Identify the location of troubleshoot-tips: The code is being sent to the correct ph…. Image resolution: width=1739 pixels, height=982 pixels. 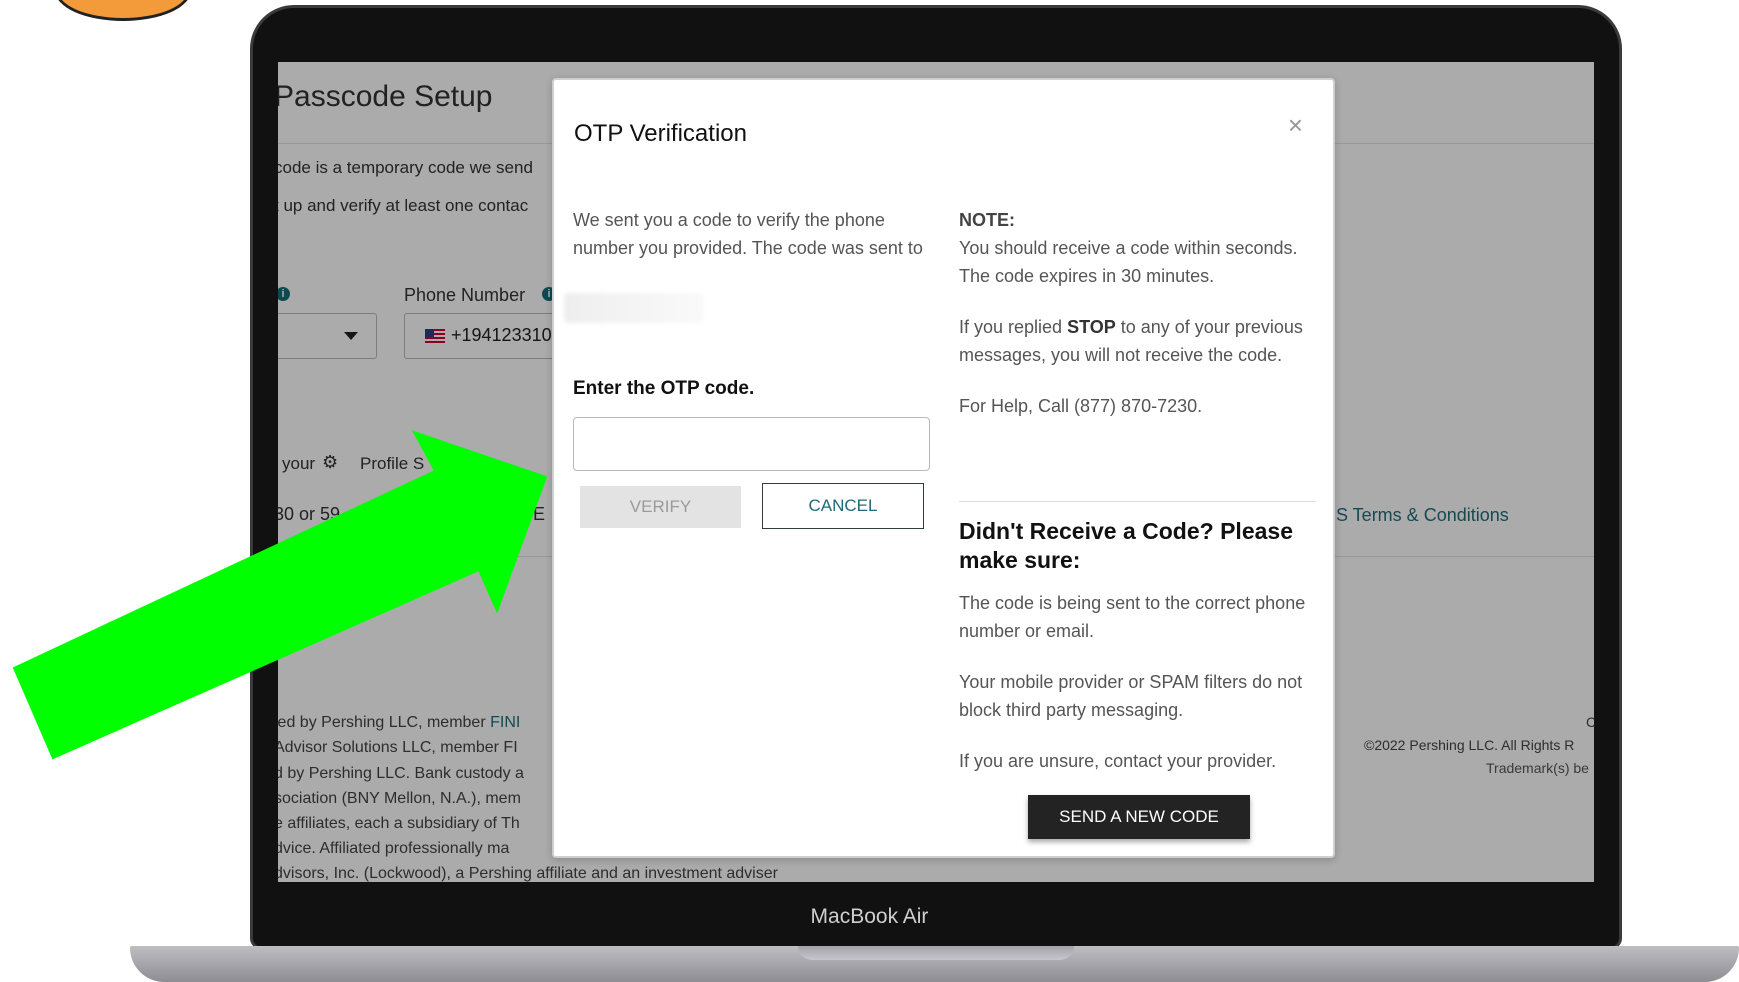
(1139, 682).